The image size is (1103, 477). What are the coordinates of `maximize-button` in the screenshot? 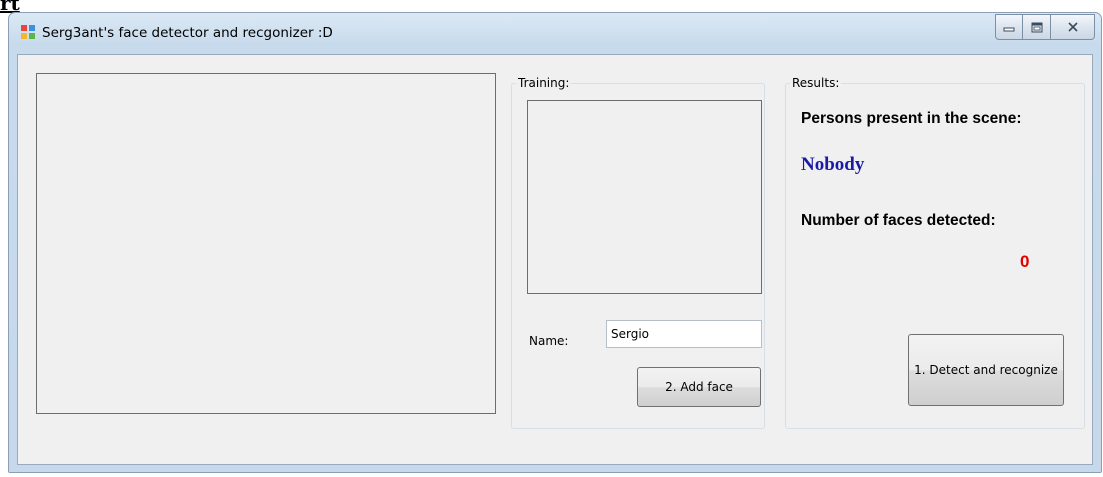 It's located at (1037, 27).